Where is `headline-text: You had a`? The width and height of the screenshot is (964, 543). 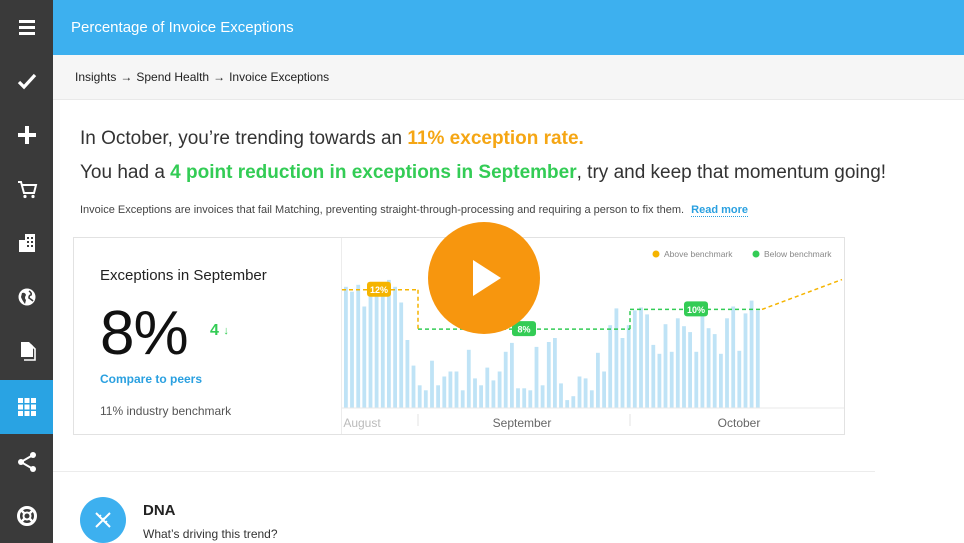
headline-text: You had a is located at coordinates (125, 172).